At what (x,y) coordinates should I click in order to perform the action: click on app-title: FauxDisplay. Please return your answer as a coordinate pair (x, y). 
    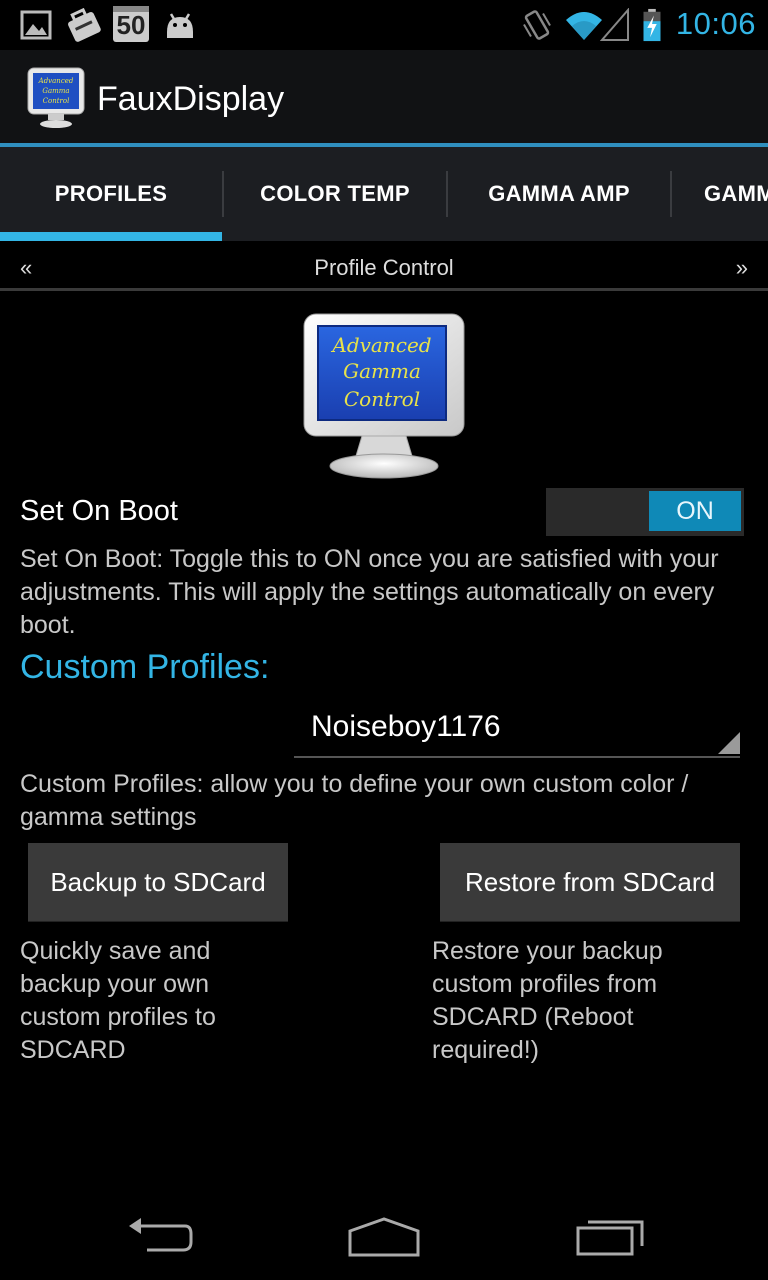
    Looking at the image, I should click on (191, 99).